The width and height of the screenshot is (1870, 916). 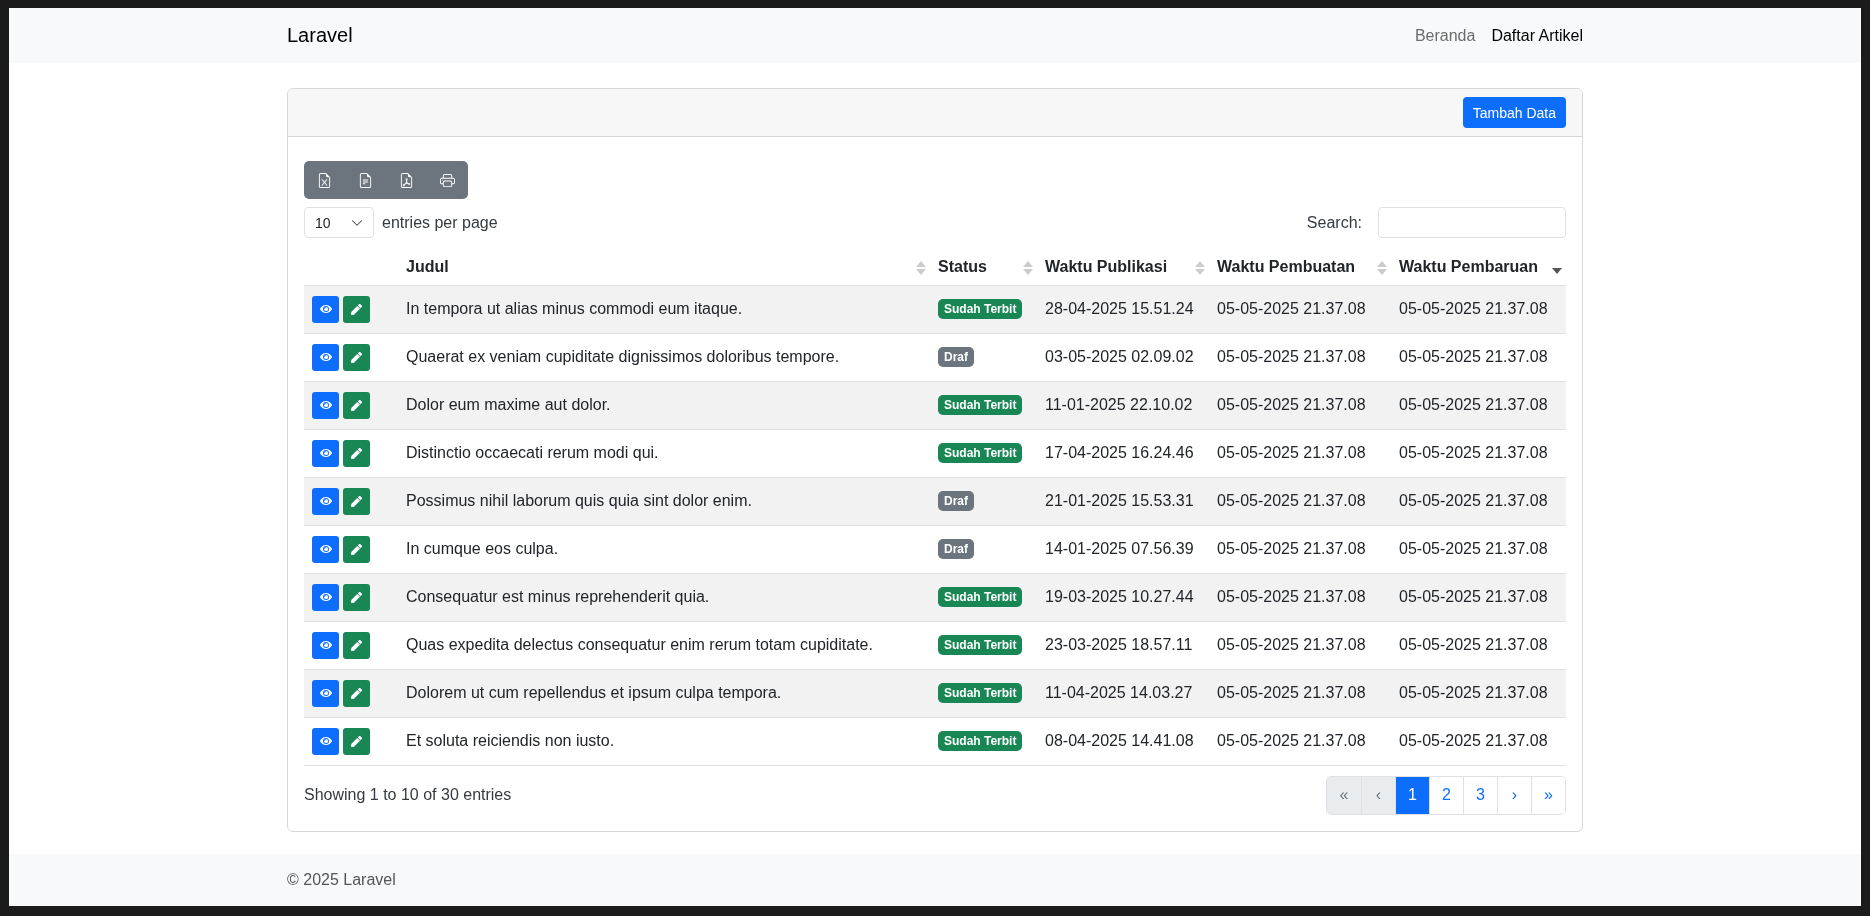 What do you see at coordinates (1334, 222) in the screenshot?
I see `search-label: Search:` at bounding box center [1334, 222].